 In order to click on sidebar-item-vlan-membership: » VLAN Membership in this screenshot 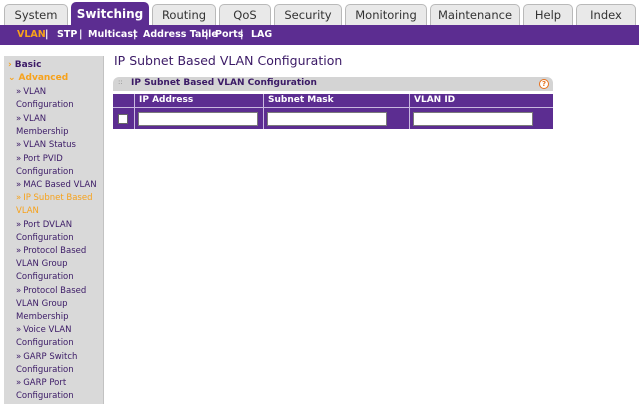, I will do `click(61, 126)`.